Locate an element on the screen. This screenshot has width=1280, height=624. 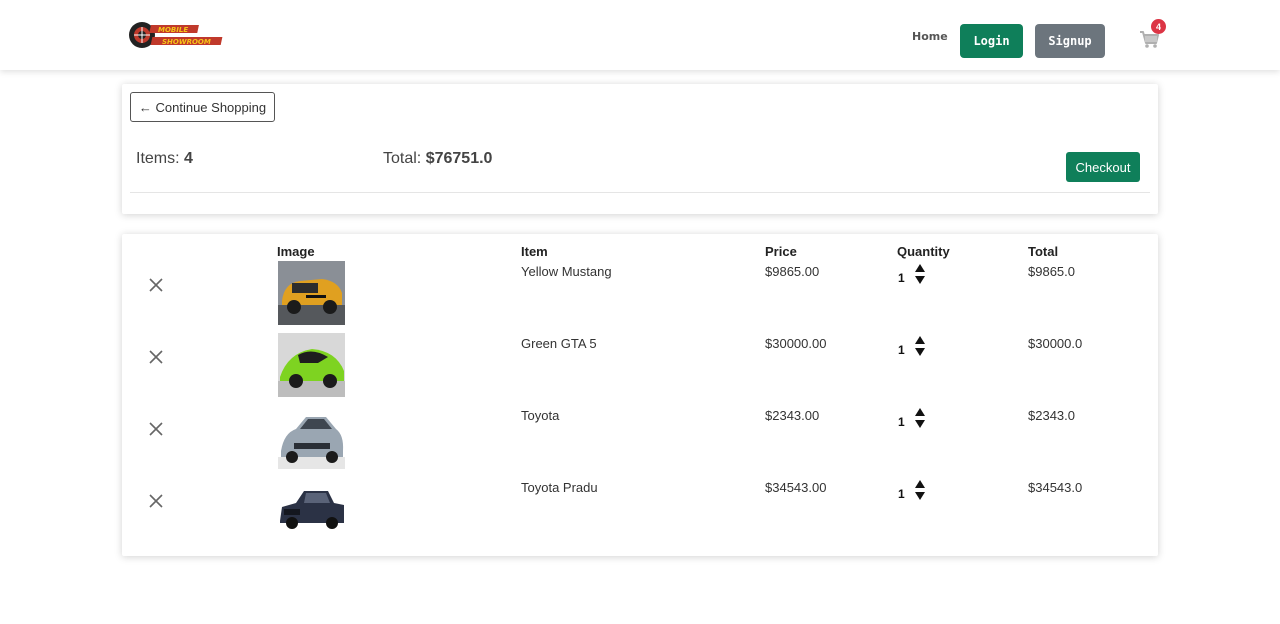
table-row: Toyota $2343.00 1 $2343.0 is located at coordinates (640, 441).